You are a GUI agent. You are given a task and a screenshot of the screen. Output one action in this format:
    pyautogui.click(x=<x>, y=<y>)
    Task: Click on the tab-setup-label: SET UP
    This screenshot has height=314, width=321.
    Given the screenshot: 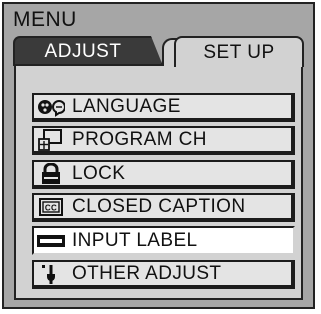 What is the action you would take?
    pyautogui.click(x=239, y=52)
    